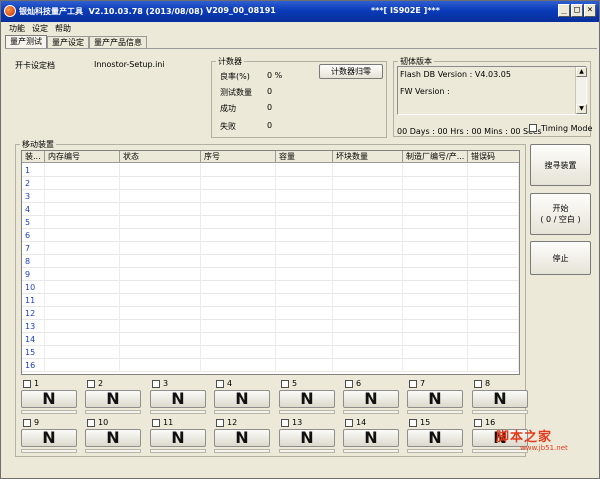  What do you see at coordinates (270, 261) in the screenshot?
I see `table-row: 8` at bounding box center [270, 261].